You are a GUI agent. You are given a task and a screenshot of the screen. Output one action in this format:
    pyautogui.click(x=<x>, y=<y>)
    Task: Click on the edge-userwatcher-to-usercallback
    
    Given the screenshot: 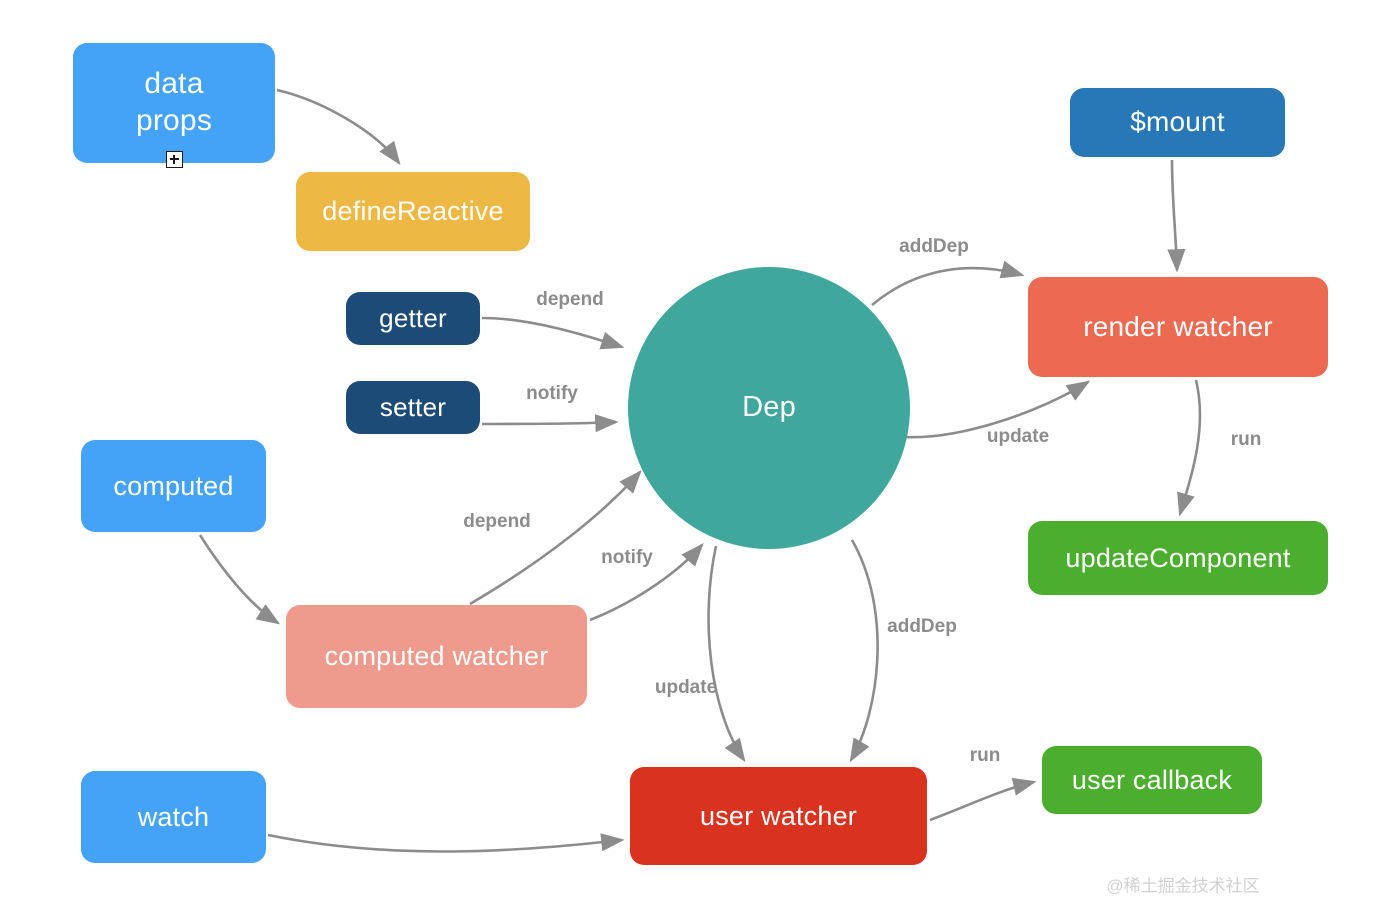 What is the action you would take?
    pyautogui.click(x=983, y=799)
    